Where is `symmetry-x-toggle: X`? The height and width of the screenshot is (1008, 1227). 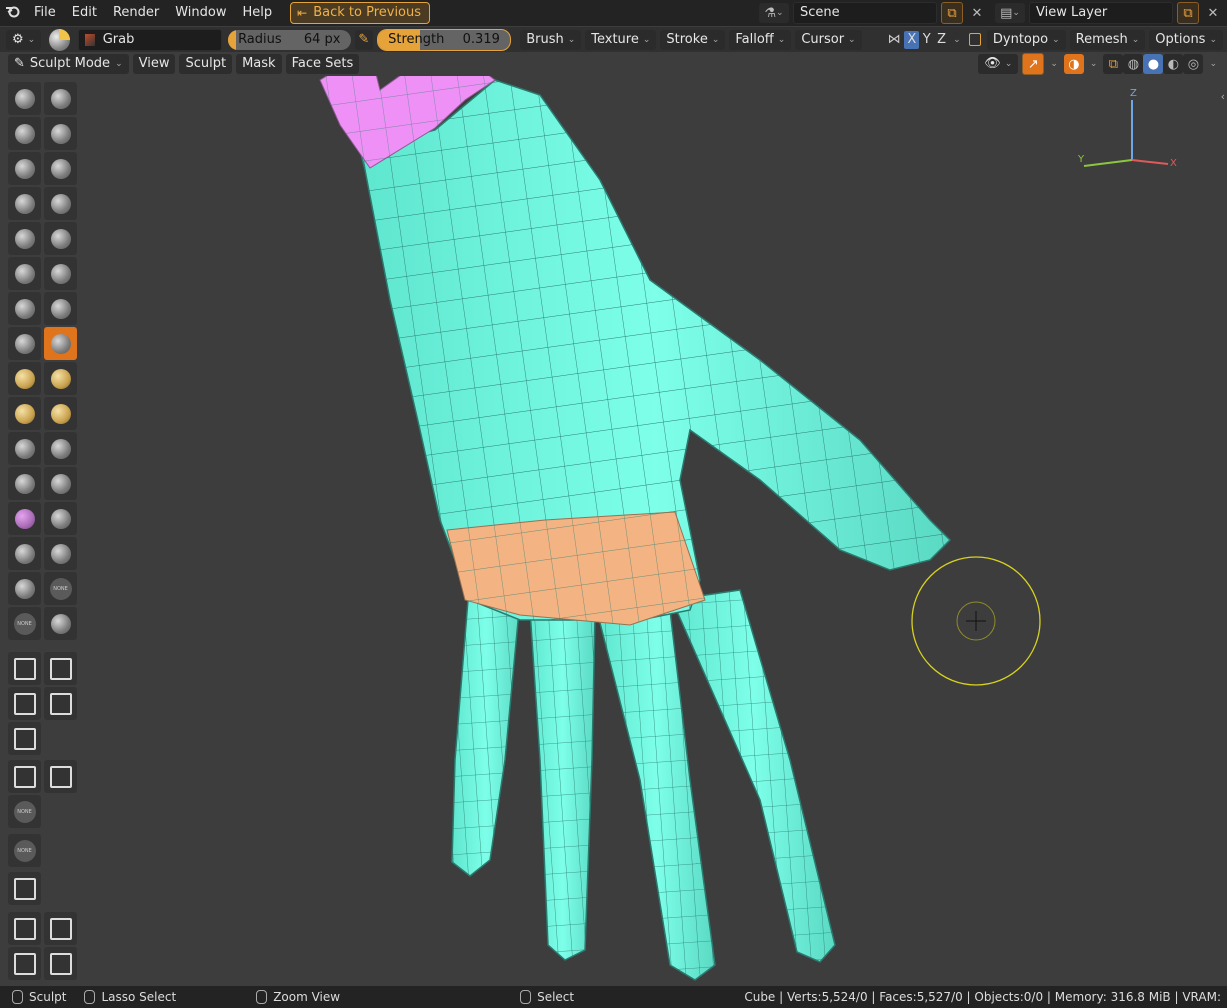
symmetry-x-toggle: X is located at coordinates (912, 39).